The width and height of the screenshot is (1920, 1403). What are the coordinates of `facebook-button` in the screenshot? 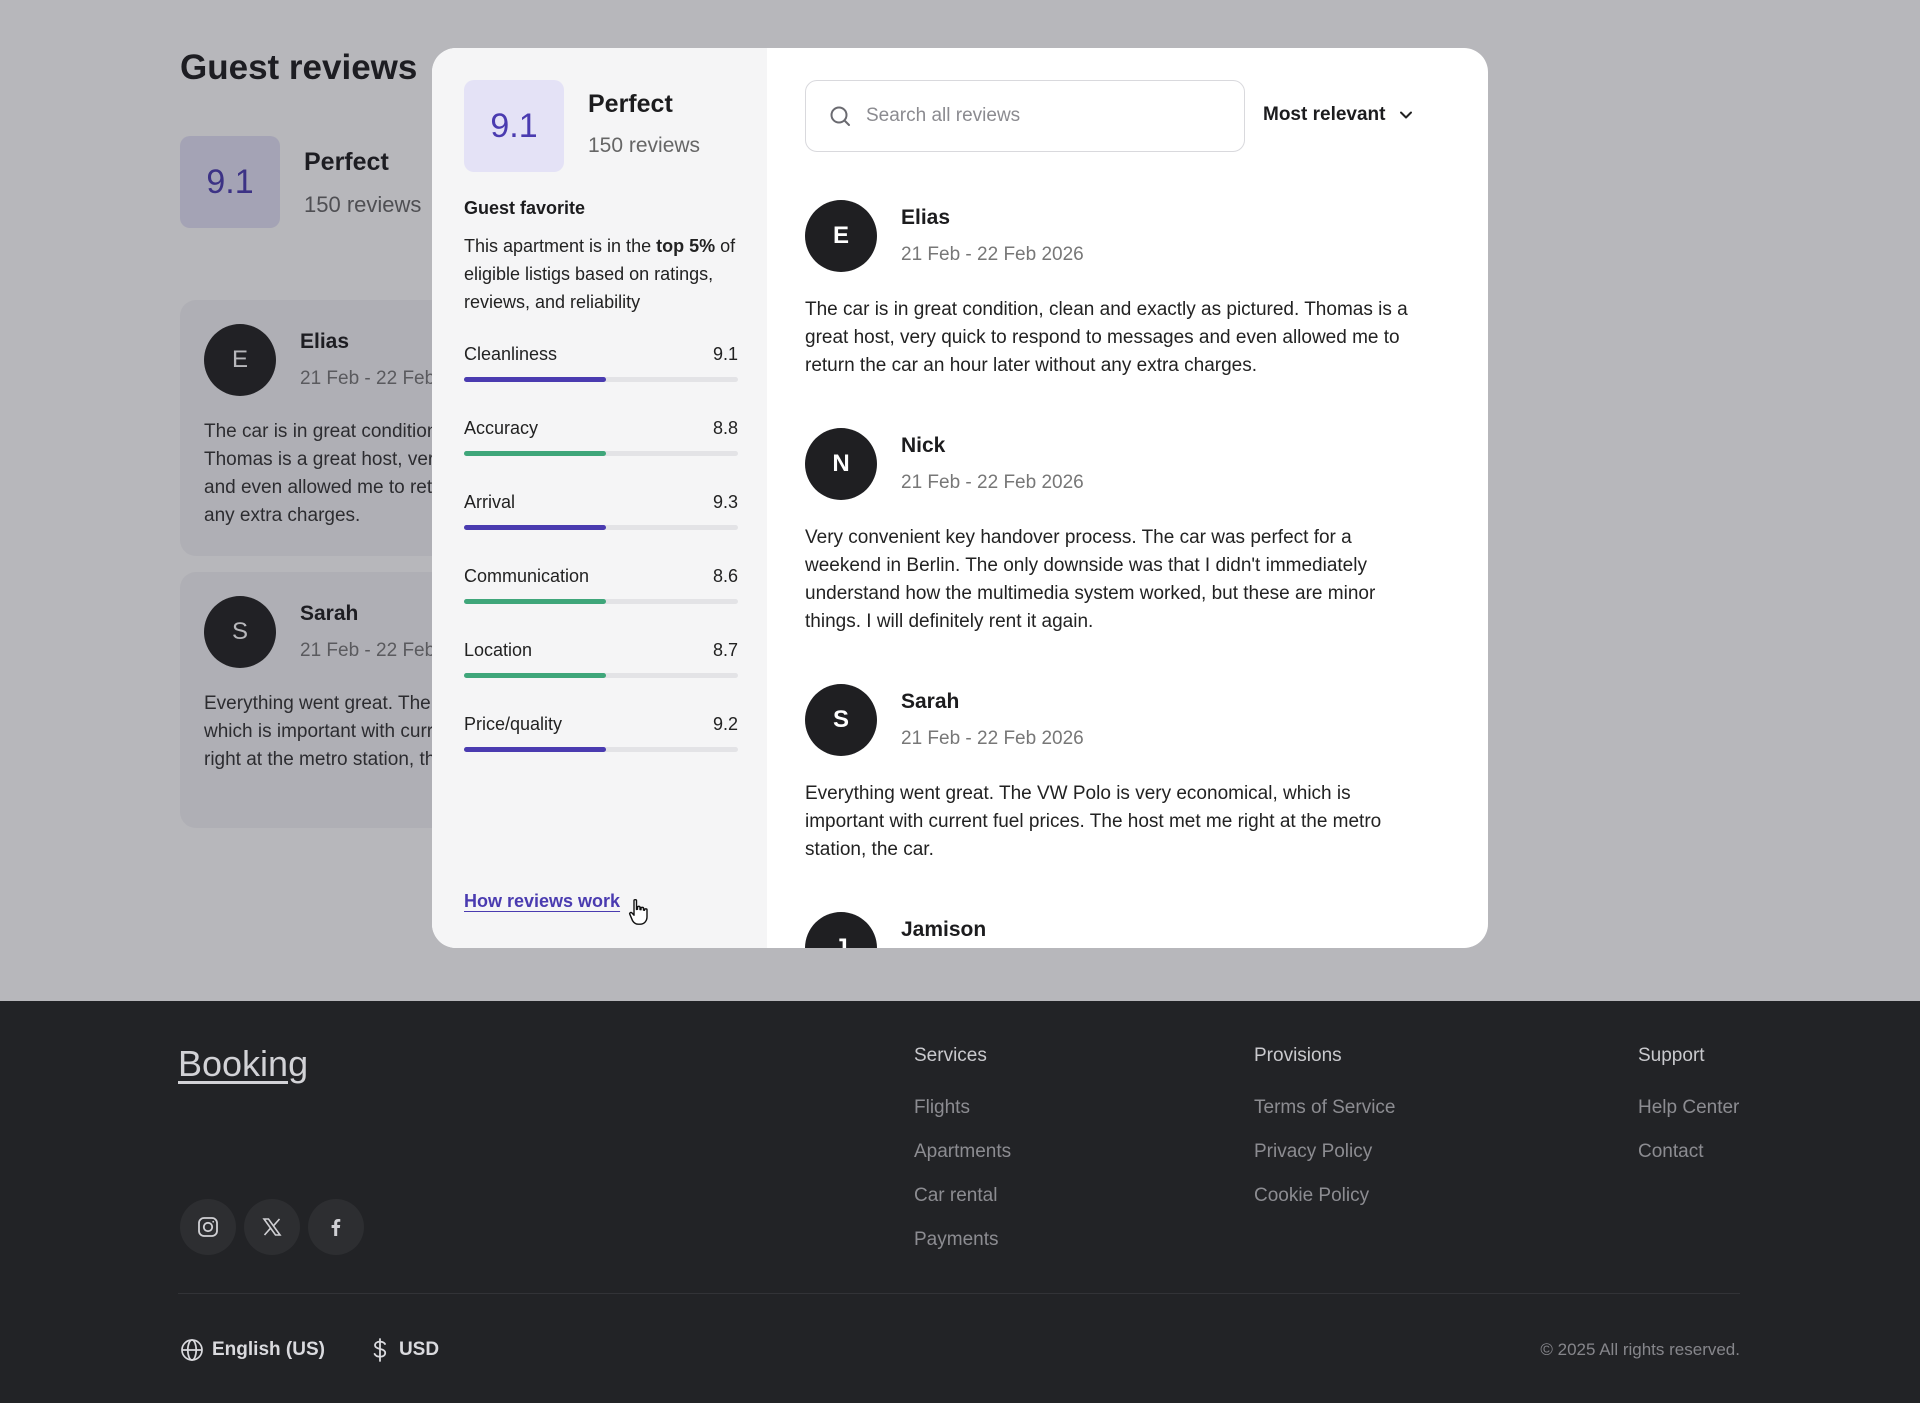 It's located at (336, 1227).